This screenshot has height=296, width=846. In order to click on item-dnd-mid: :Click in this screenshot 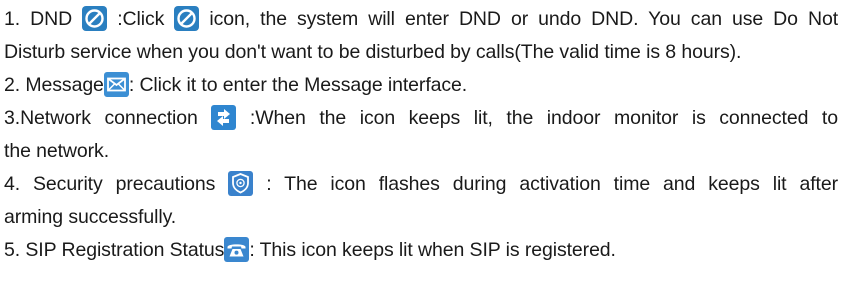, I will do `click(141, 19)`.